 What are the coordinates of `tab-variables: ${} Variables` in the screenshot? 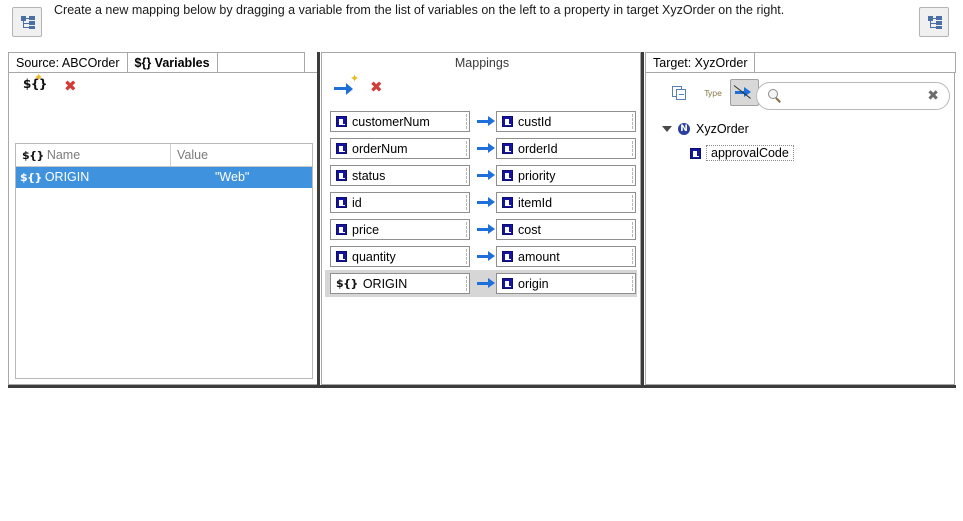 It's located at (172, 62).